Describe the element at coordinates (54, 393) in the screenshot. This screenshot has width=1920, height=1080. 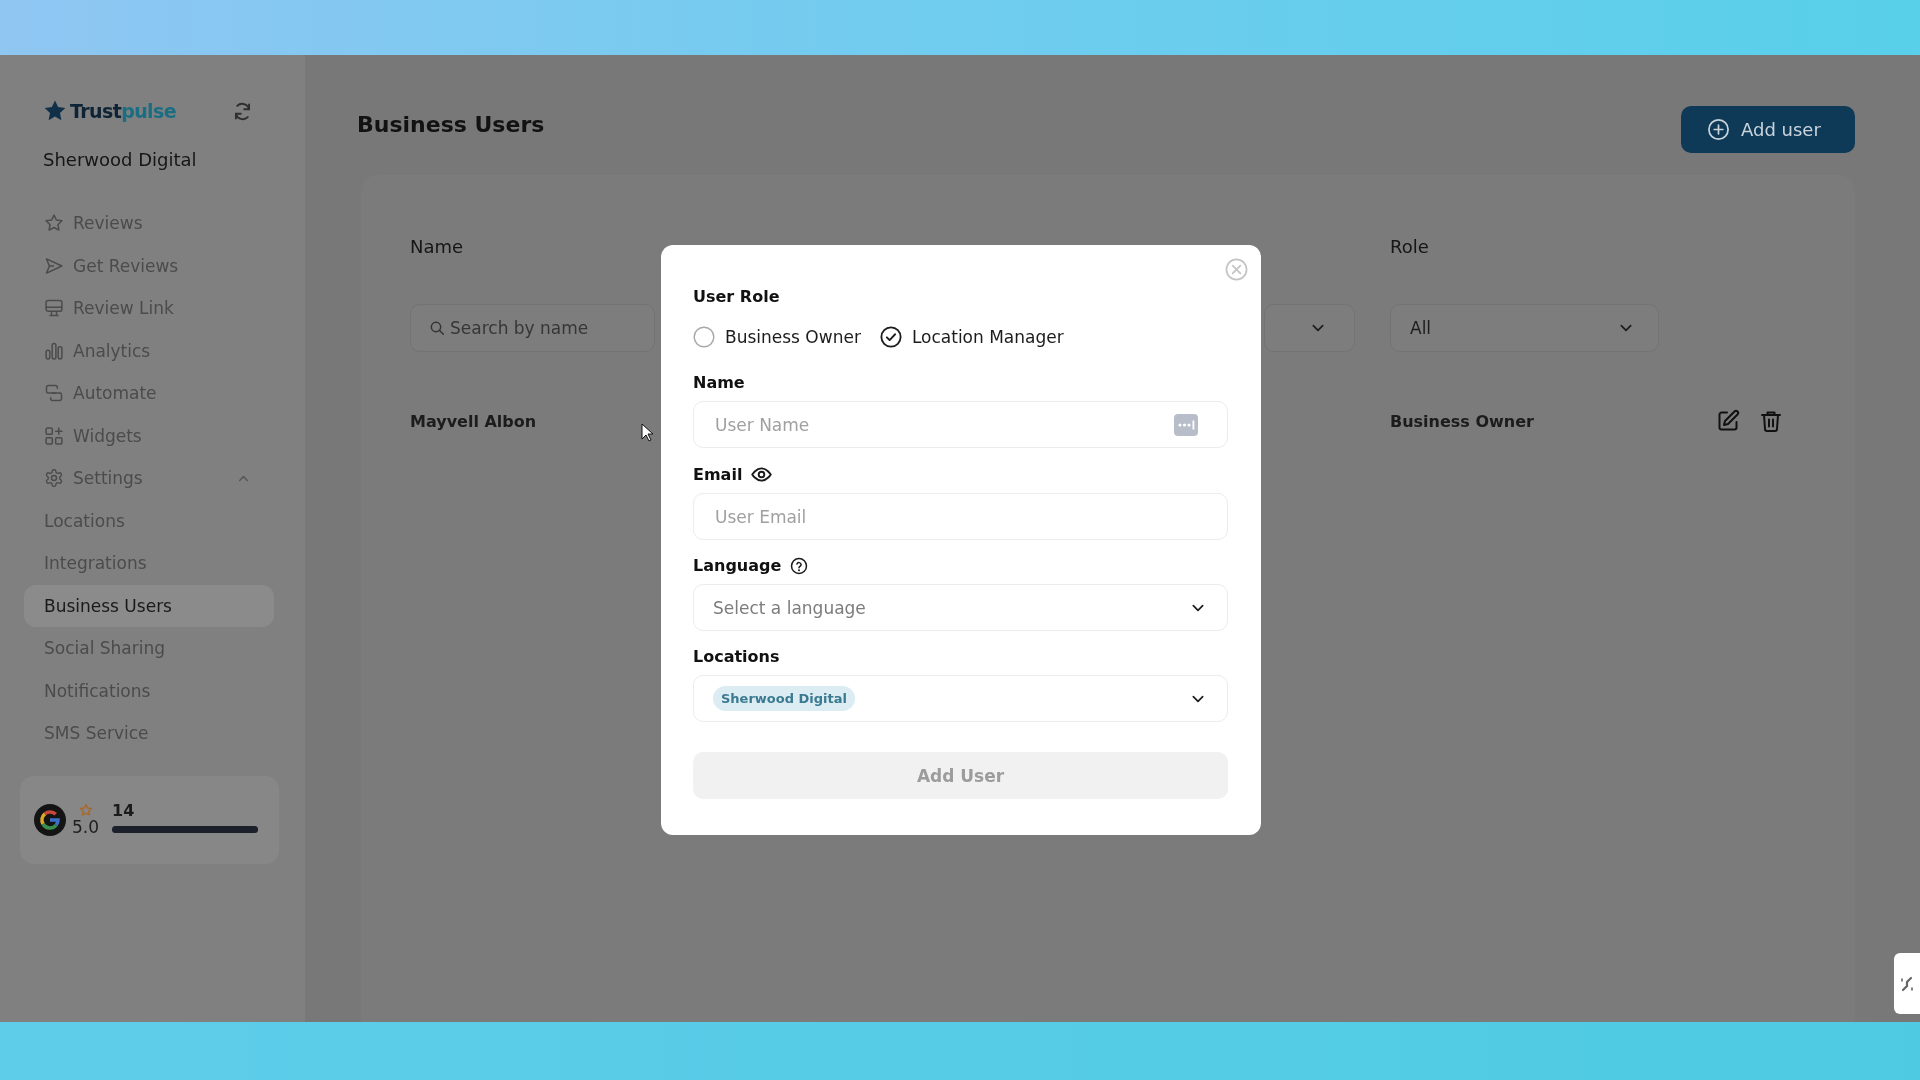
I see `linked-squares-icon` at that location.